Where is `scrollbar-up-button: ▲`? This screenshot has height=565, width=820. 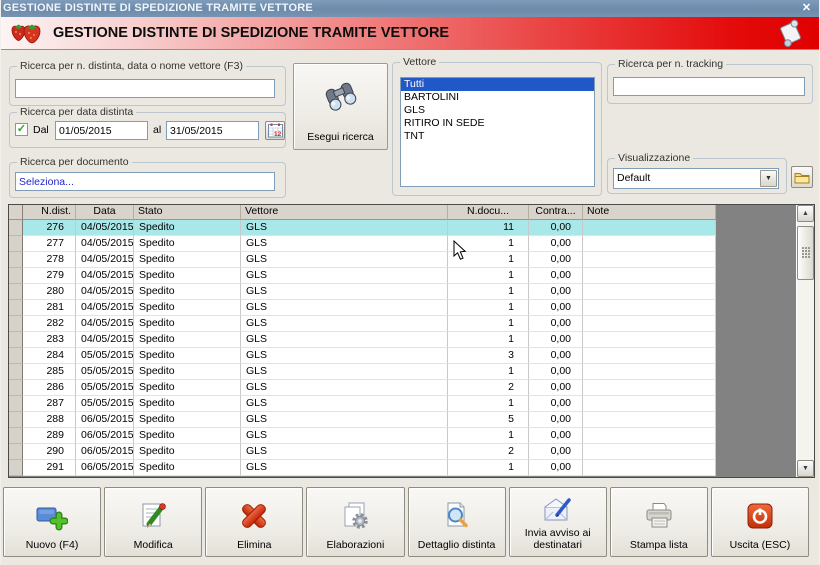 scrollbar-up-button: ▲ is located at coordinates (805, 213).